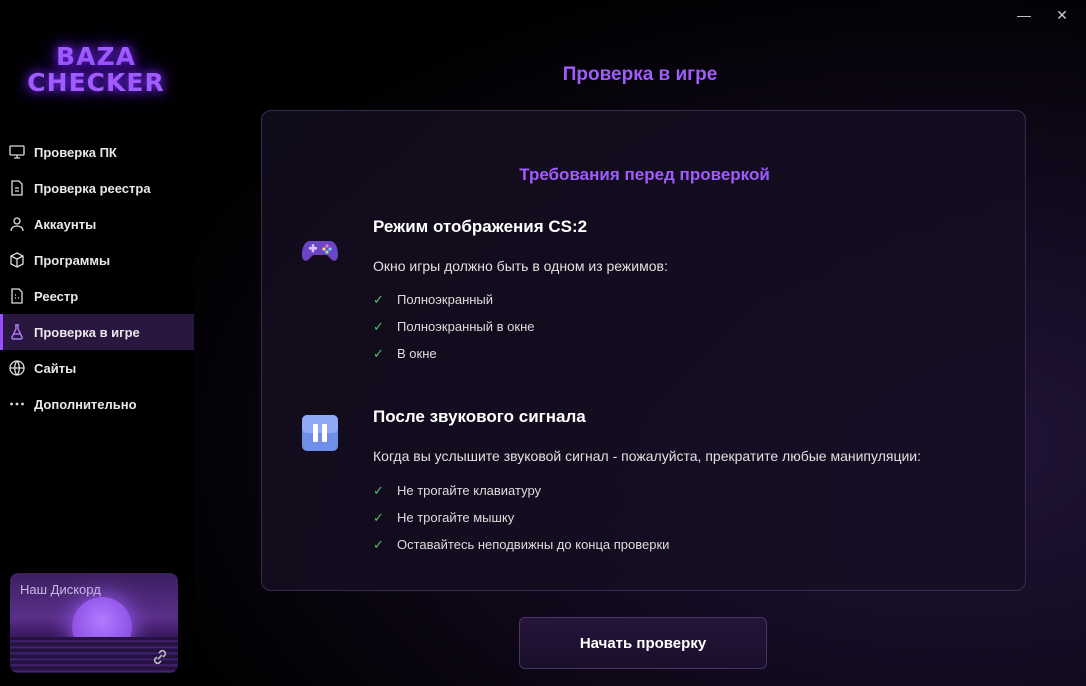 The height and width of the screenshot is (686, 1086). What do you see at coordinates (17, 224) in the screenshot?
I see `user-icon` at bounding box center [17, 224].